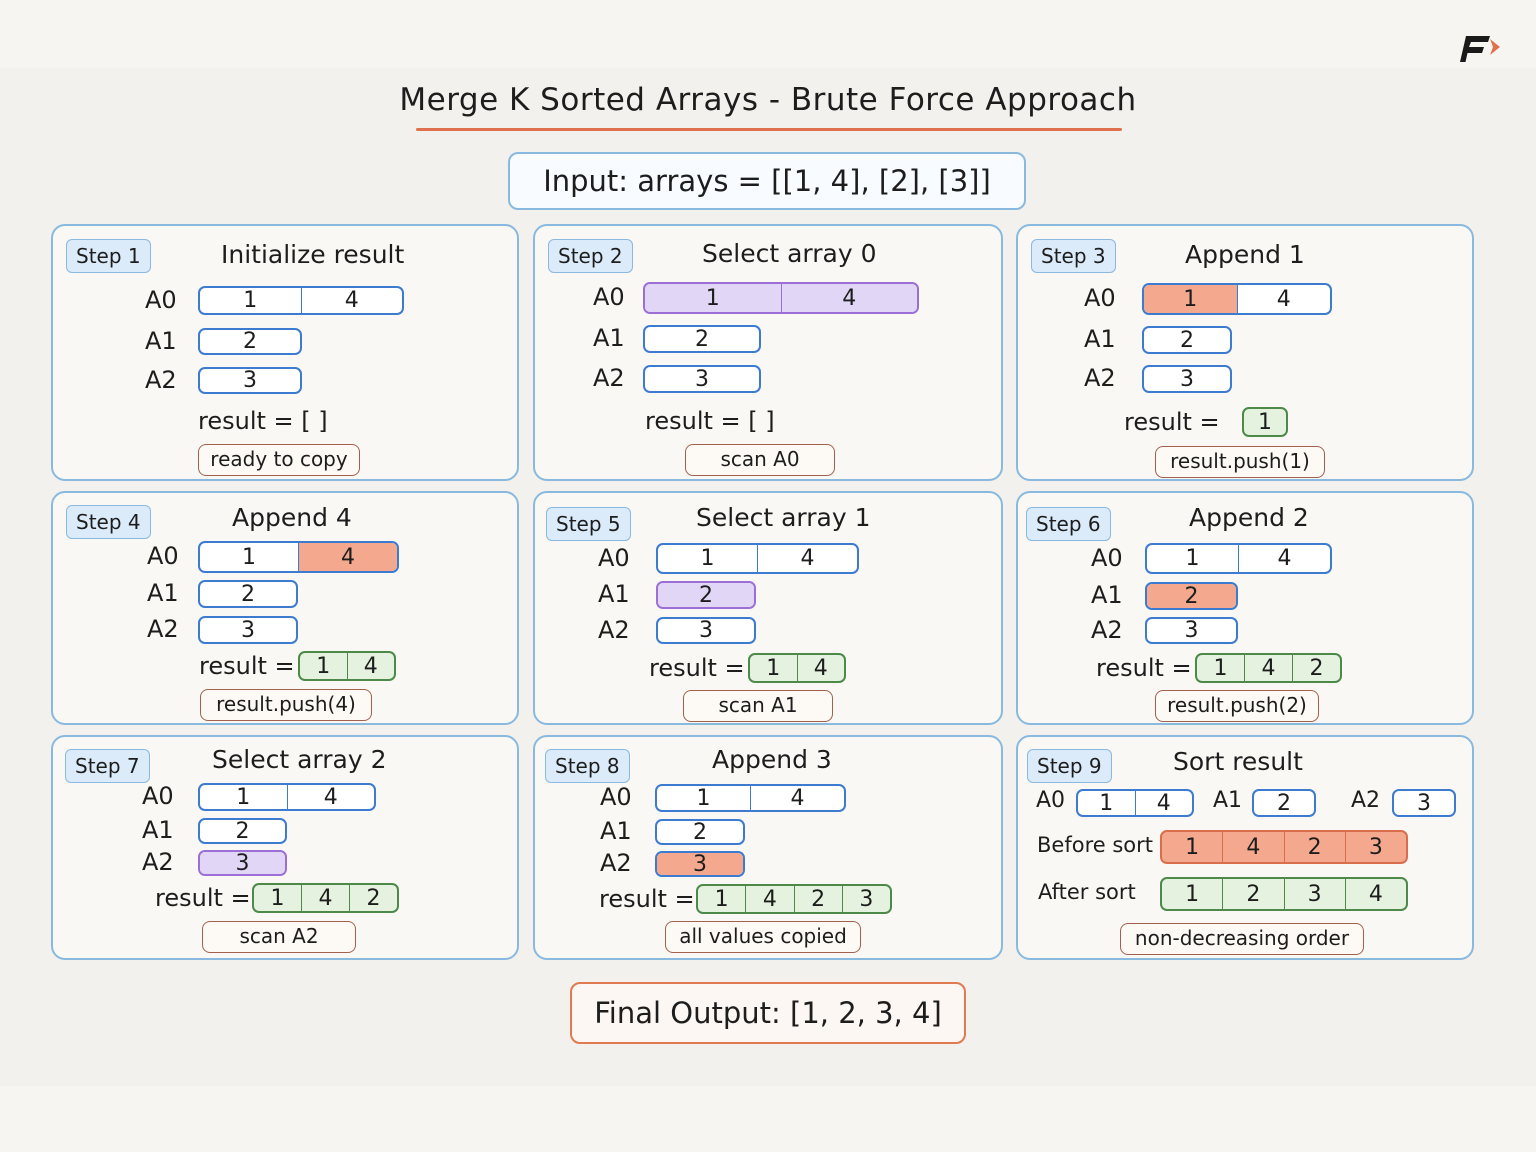 Image resolution: width=1536 pixels, height=1152 pixels. What do you see at coordinates (1245, 254) in the screenshot?
I see `step-title: Append 1` at bounding box center [1245, 254].